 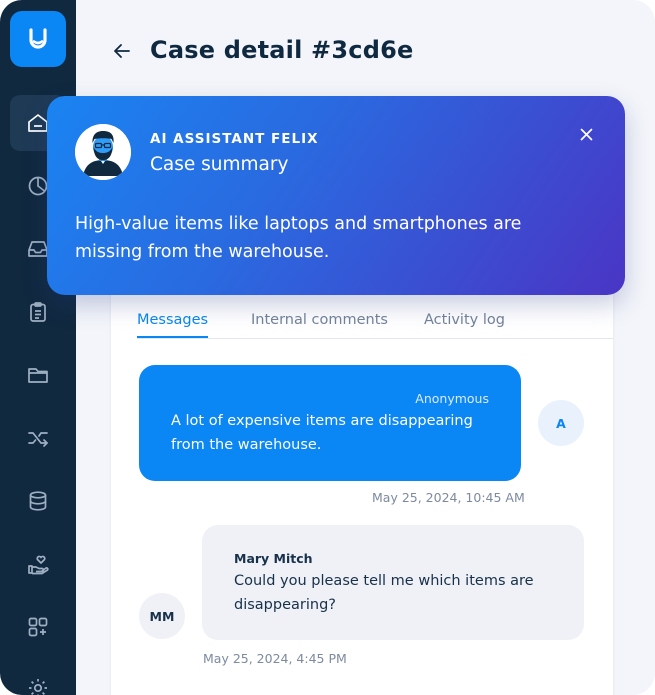 I want to click on avatar: MM, so click(x=162, y=616).